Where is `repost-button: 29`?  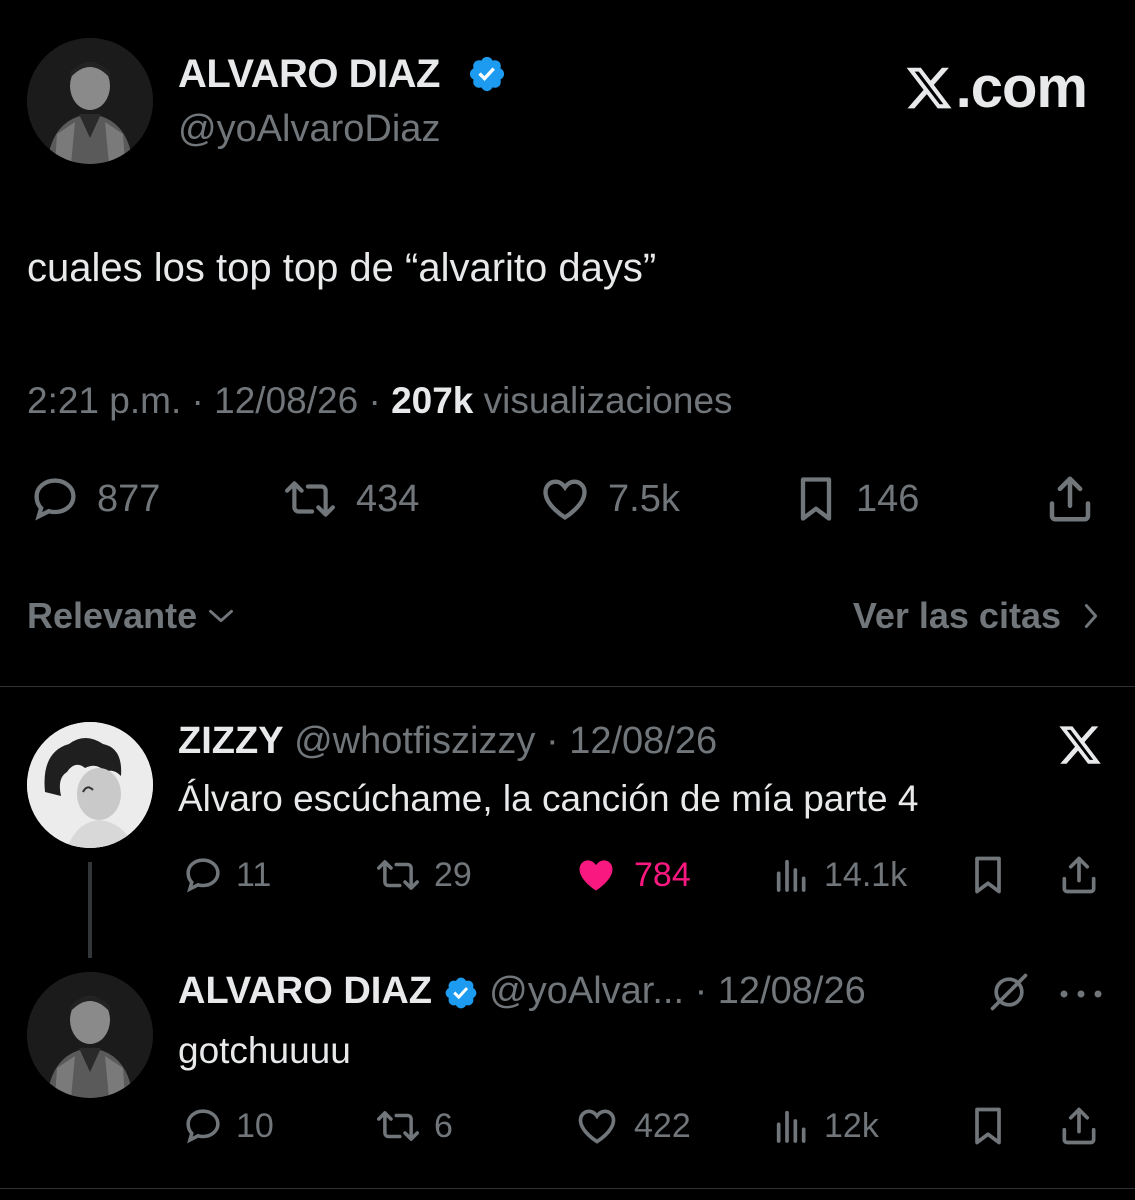
repost-button: 29 is located at coordinates (422, 875).